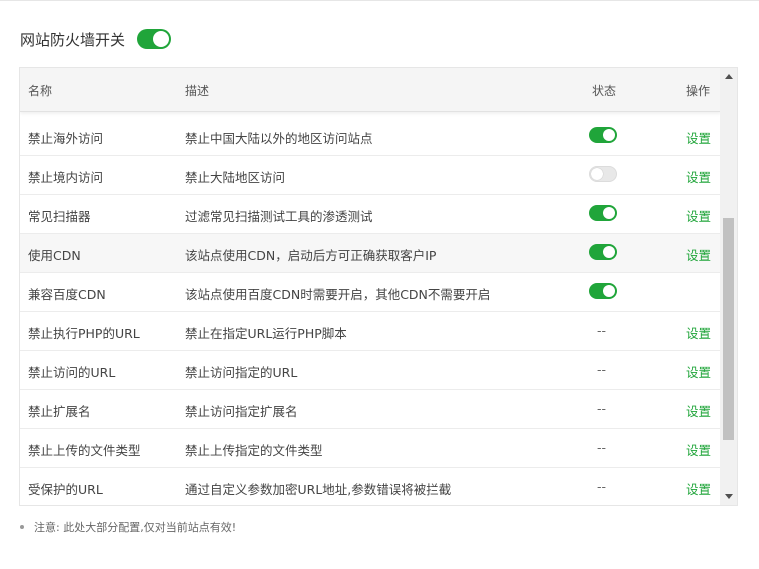 Image resolution: width=759 pixels, height=569 pixels. I want to click on table-scrollbar, so click(728, 286).